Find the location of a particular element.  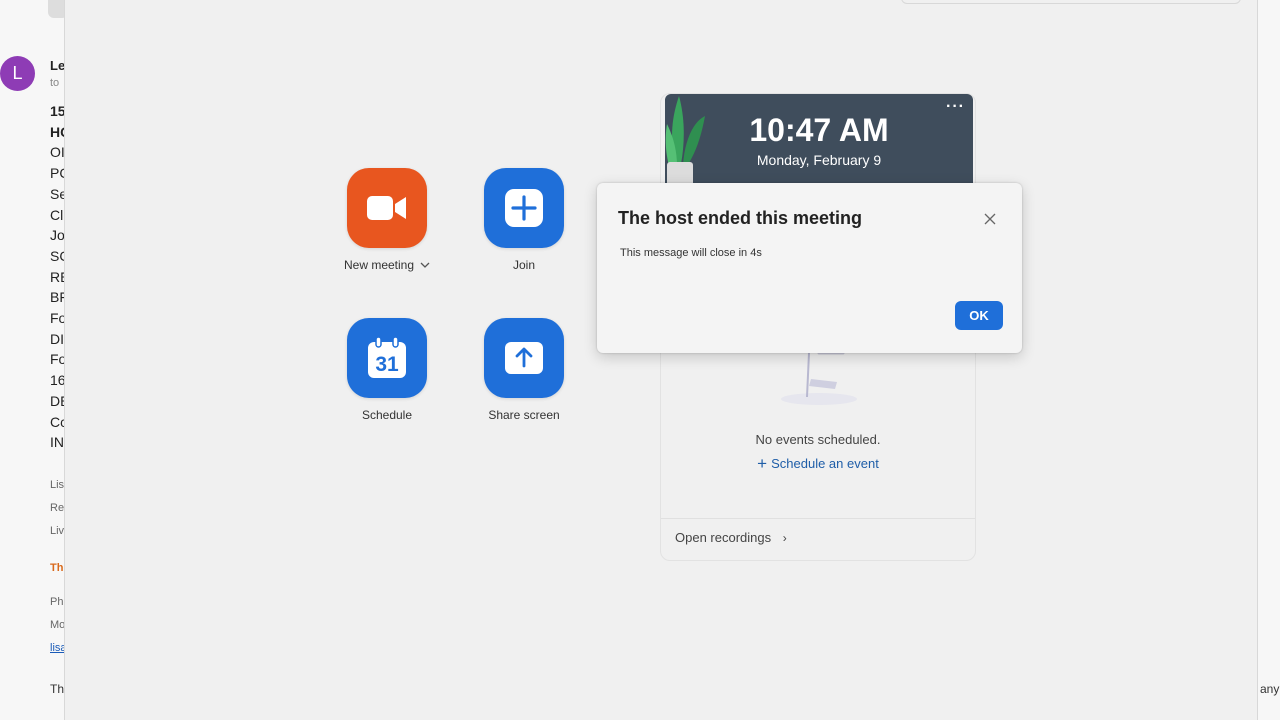

open-recordings-link: Open recordings › is located at coordinates (731, 537).